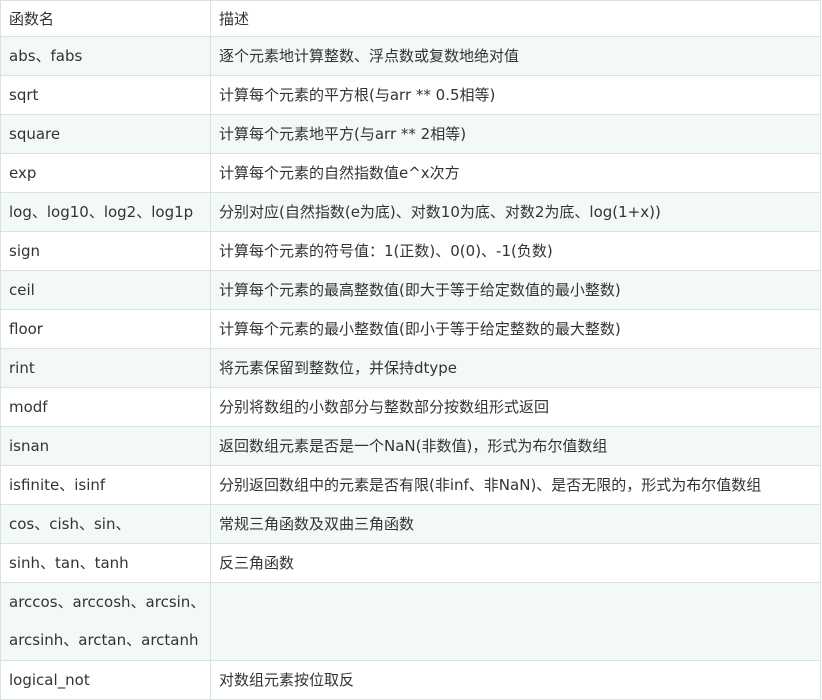  I want to click on function-desc: 返回数组元素是否是一个NaN(非数值)，形式为布尔值数组, so click(515, 446).